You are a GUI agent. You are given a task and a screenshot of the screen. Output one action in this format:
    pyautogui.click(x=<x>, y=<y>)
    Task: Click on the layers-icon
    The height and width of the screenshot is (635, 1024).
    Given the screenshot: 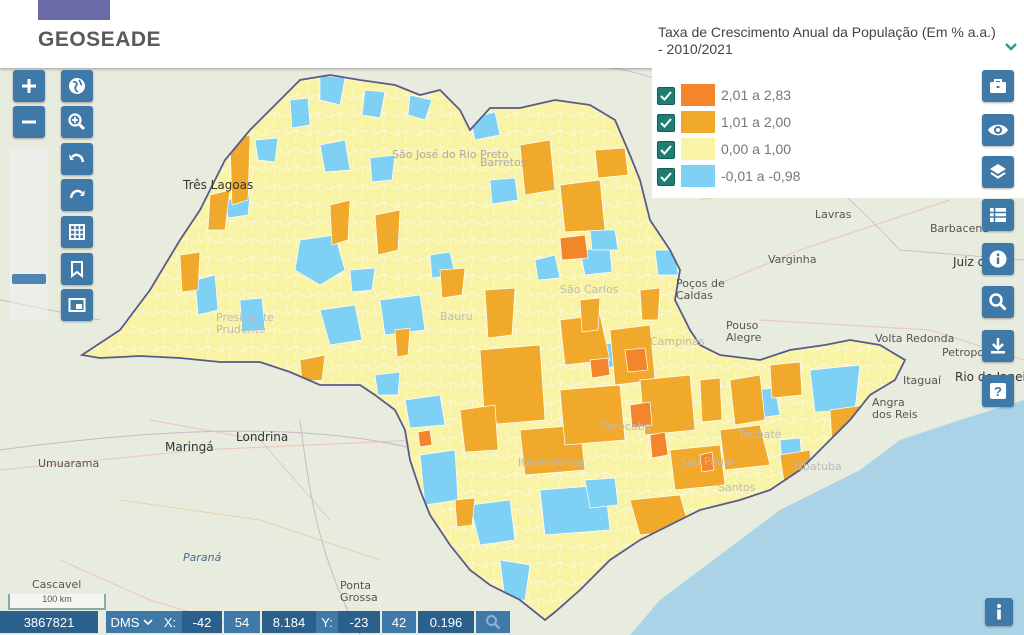 What is the action you would take?
    pyautogui.click(x=998, y=171)
    